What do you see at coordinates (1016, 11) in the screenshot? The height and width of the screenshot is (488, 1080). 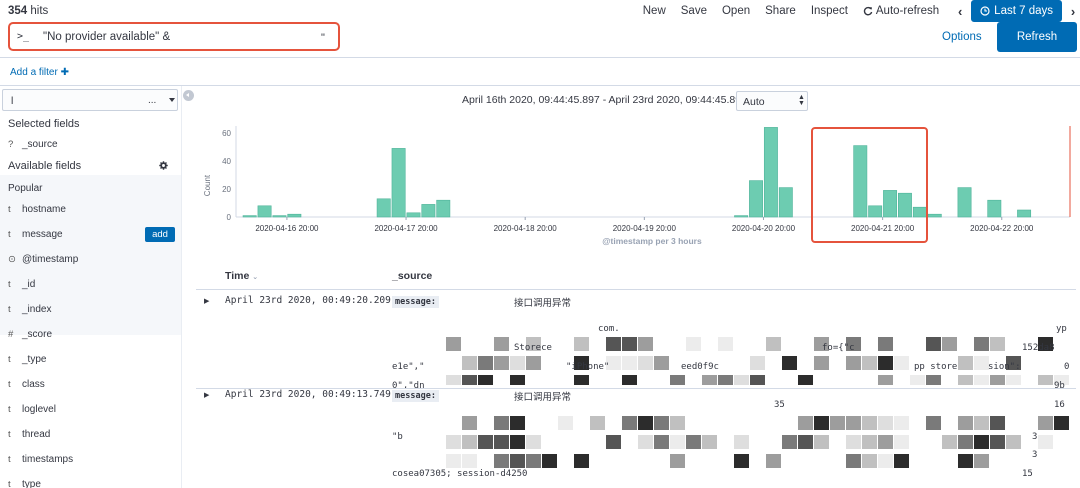 I see `time-picker-button: Last 7 days` at bounding box center [1016, 11].